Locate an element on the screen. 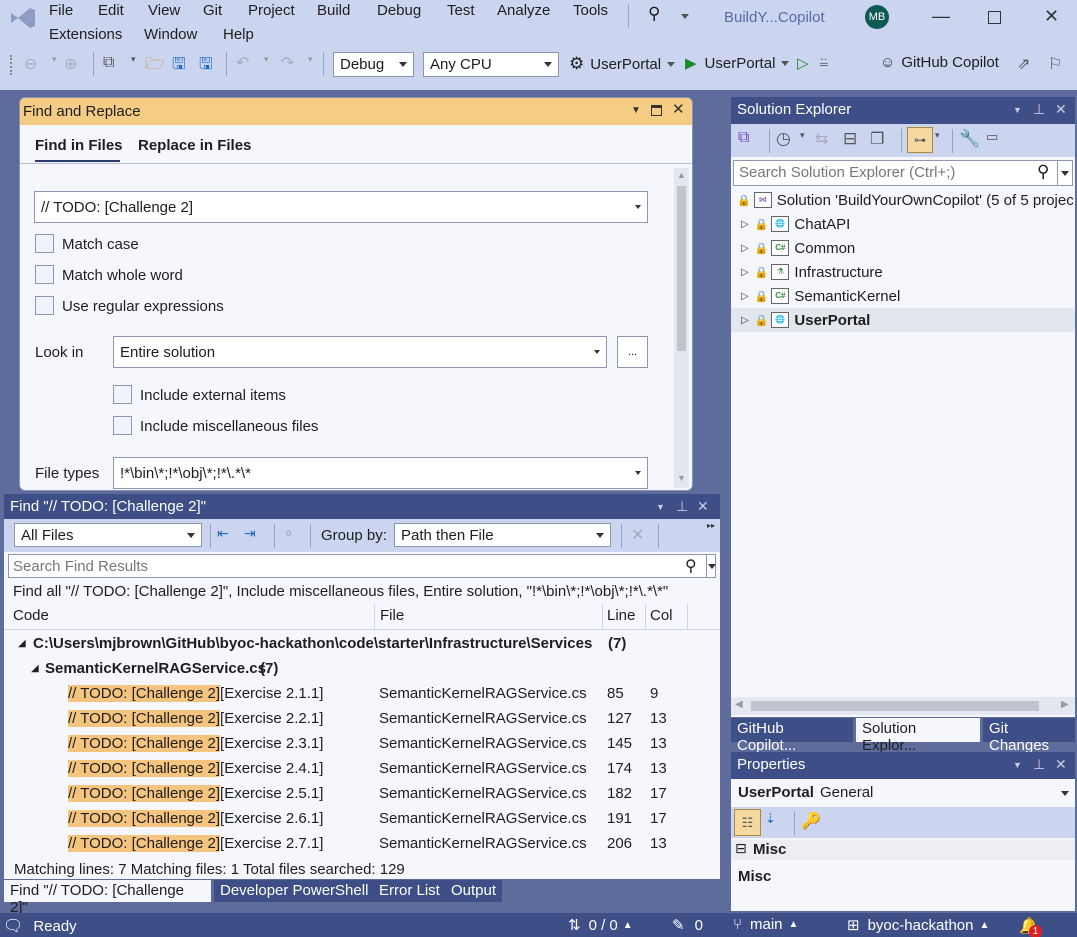 This screenshot has width=1077, height=937. collapse-all-icon: ⊟ is located at coordinates (850, 139).